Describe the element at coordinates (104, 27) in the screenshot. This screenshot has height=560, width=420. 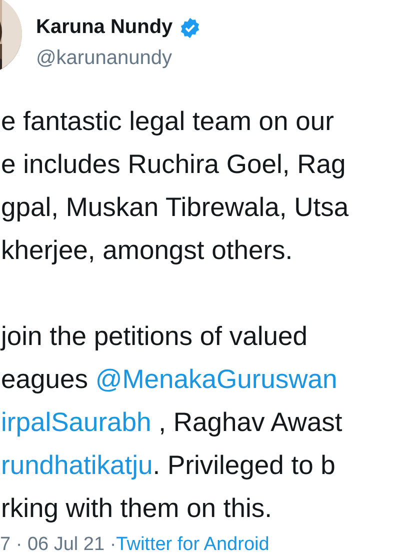
I see `author-name: Karuna Nundy` at that location.